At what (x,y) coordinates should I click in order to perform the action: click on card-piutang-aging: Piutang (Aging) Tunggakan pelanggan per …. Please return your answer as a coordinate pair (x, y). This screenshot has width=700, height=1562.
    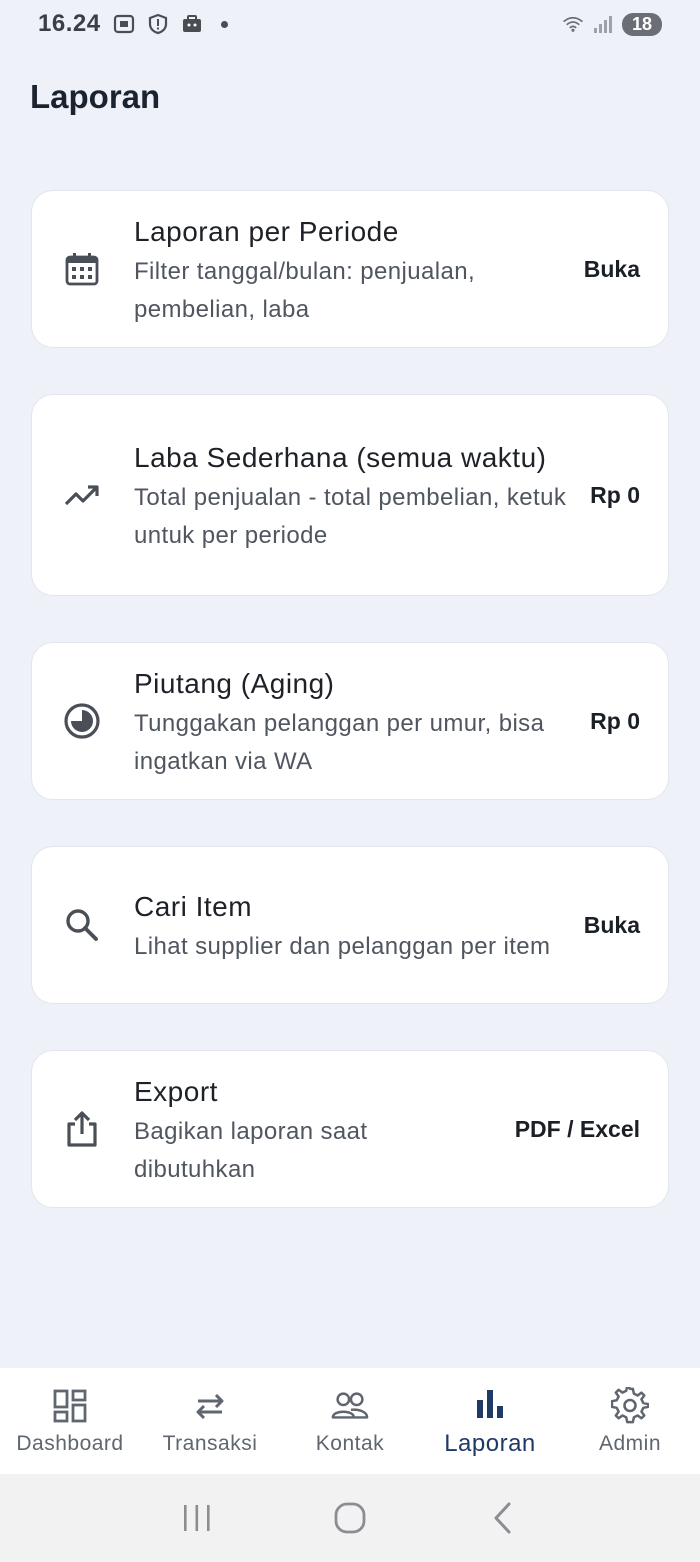
    Looking at the image, I should click on (350, 721).